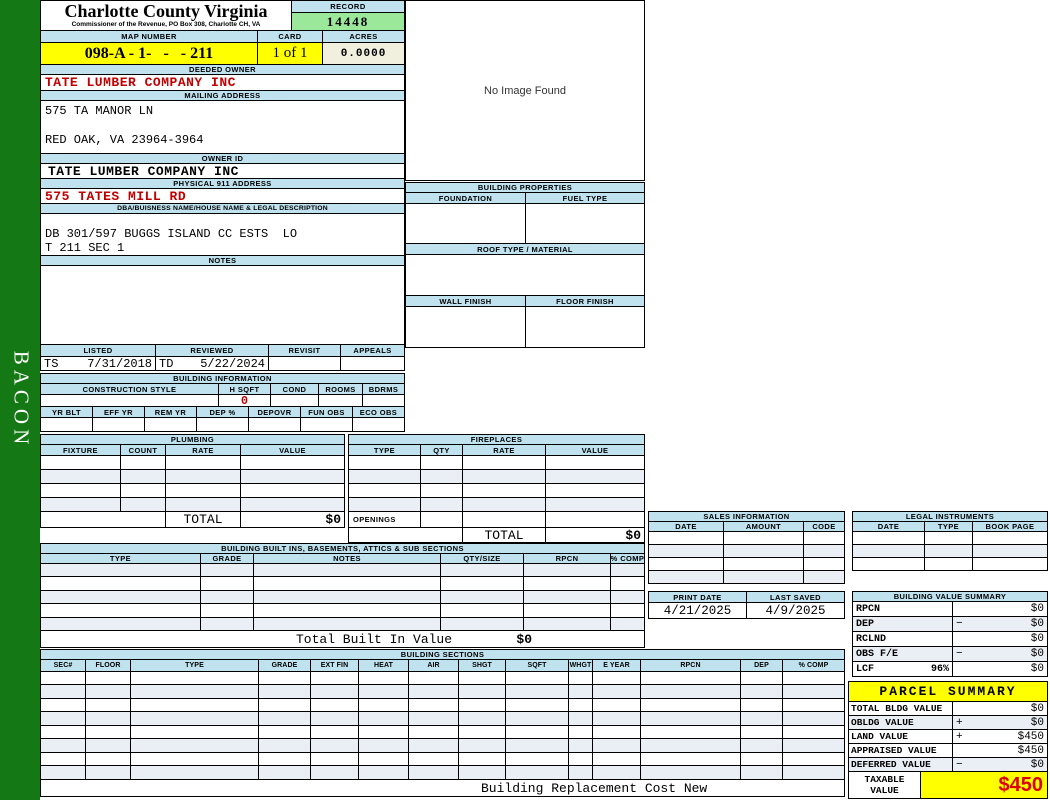 Image resolution: width=1050 pixels, height=800 pixels. Describe the element at coordinates (466, 198) in the screenshot. I see `foundation-label: FOUNDATION` at that location.